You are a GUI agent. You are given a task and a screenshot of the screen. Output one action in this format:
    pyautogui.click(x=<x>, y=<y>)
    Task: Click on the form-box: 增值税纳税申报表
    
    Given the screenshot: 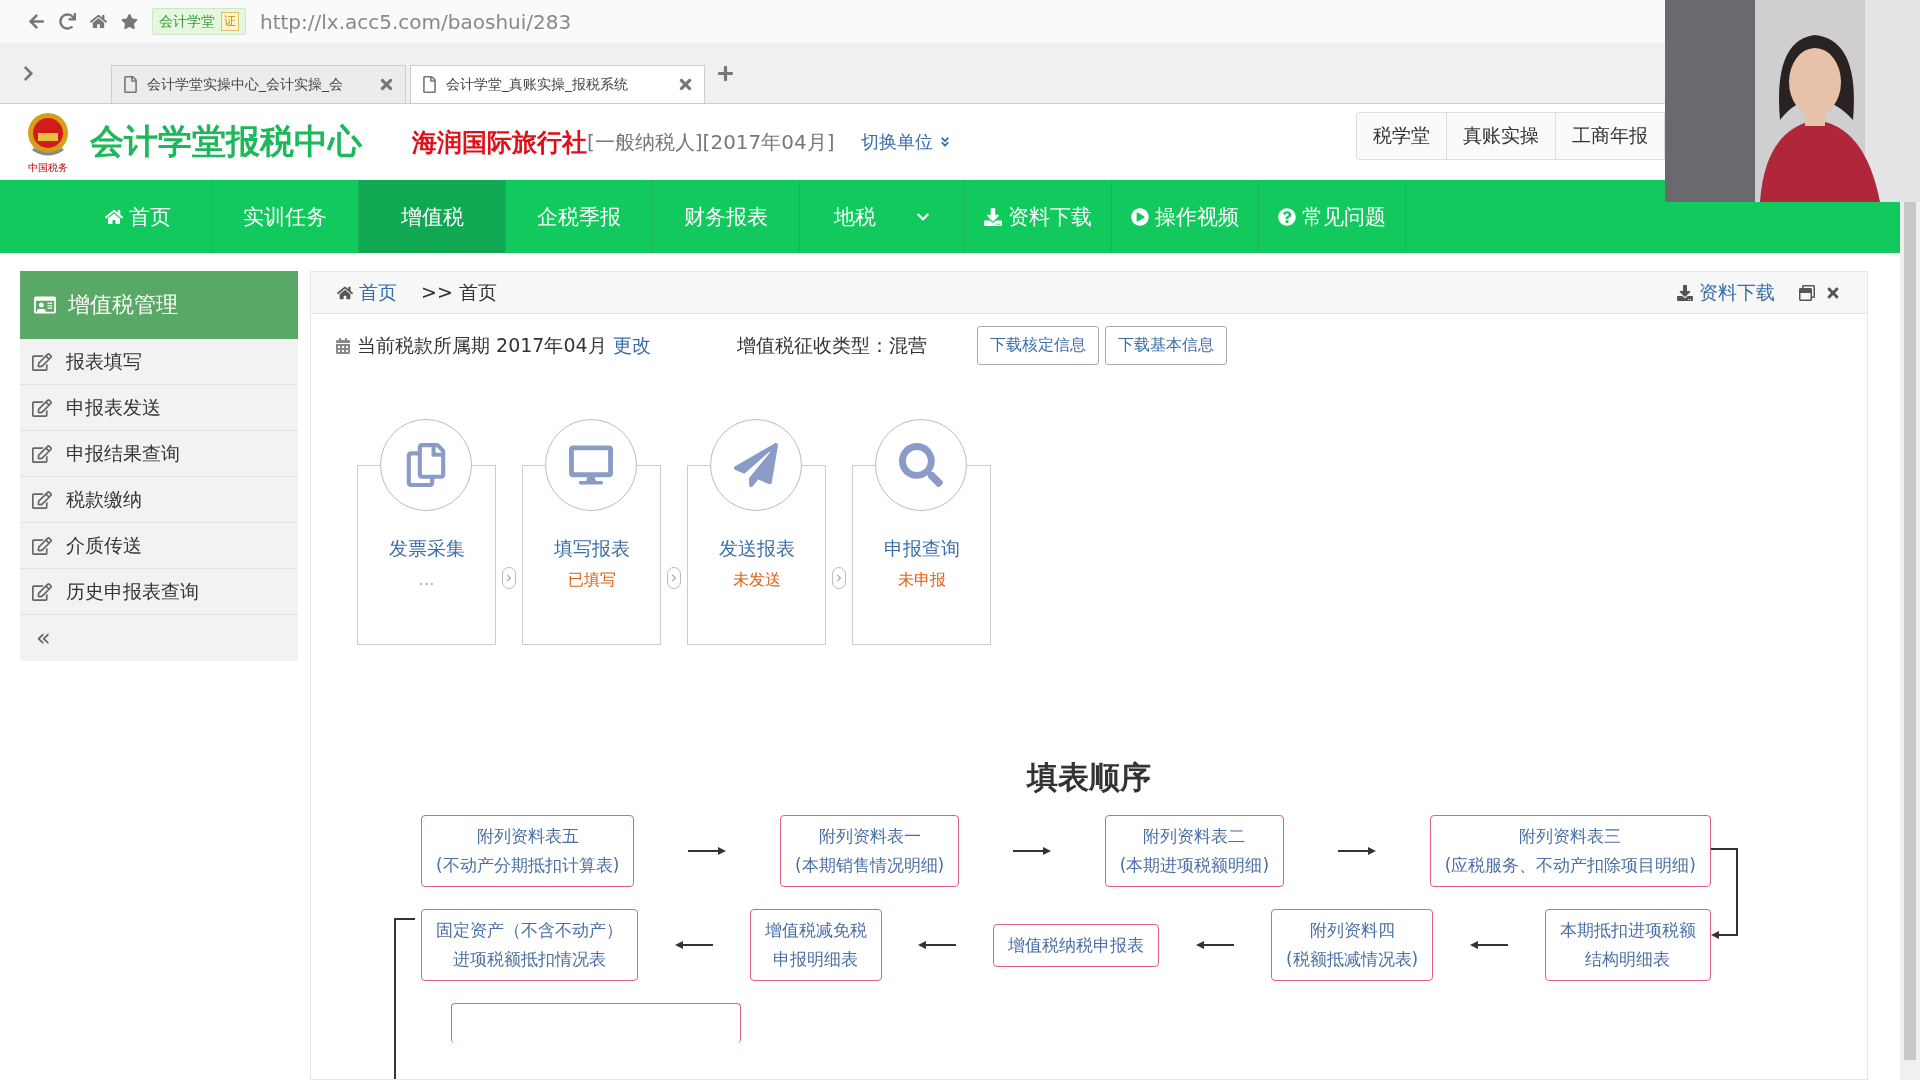 What is the action you would take?
    pyautogui.click(x=1076, y=945)
    